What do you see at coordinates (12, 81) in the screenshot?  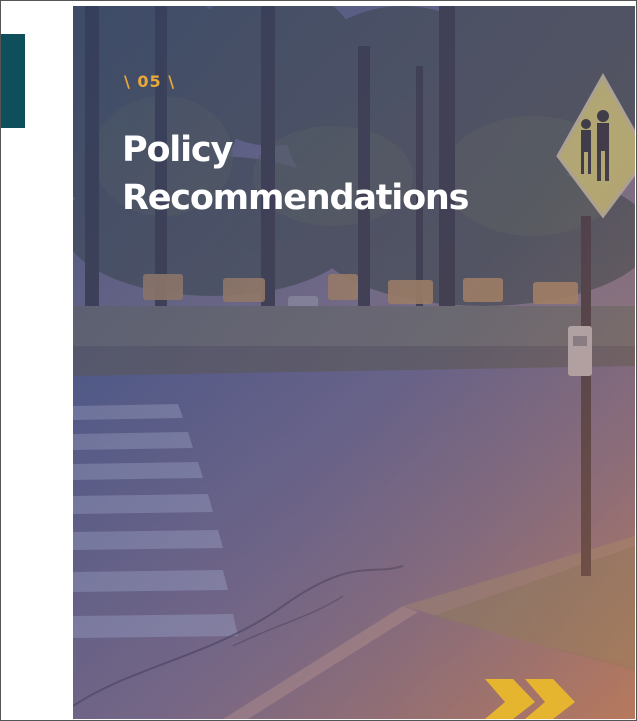 I see `accent-bar` at bounding box center [12, 81].